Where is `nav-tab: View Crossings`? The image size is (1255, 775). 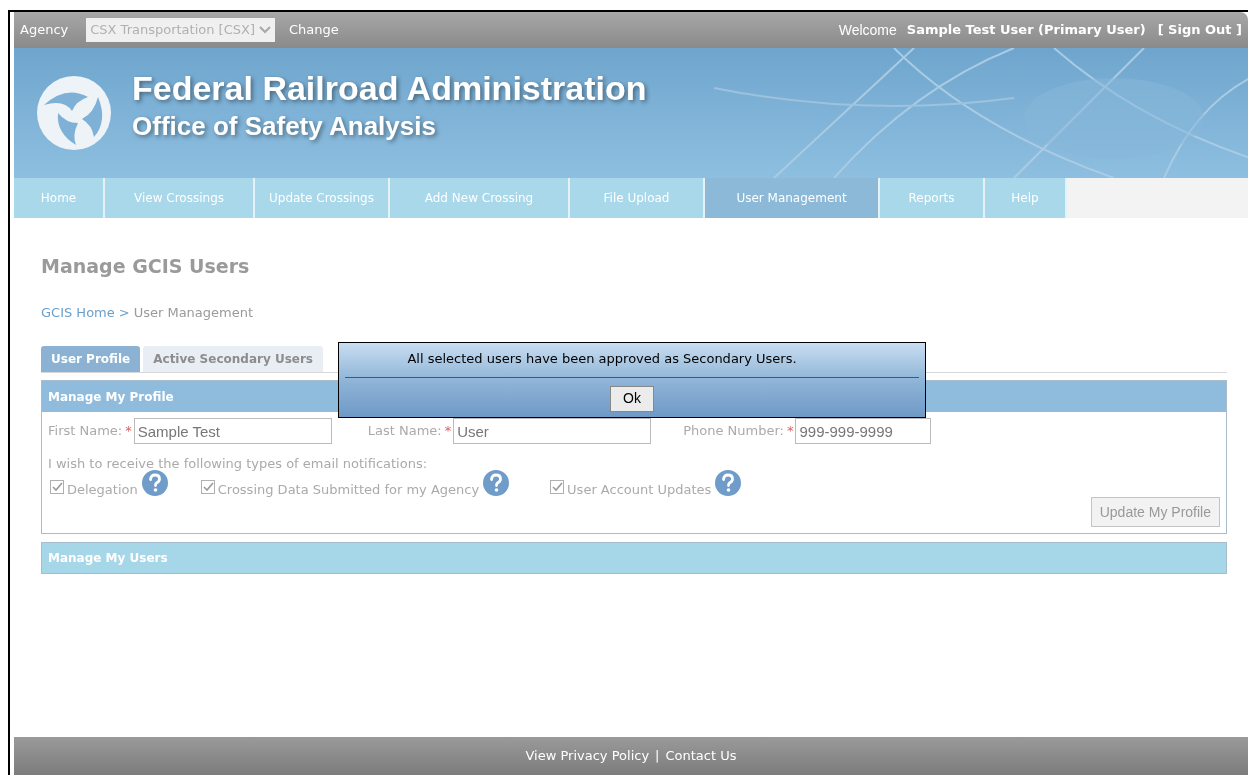
nav-tab: View Crossings is located at coordinates (180, 198).